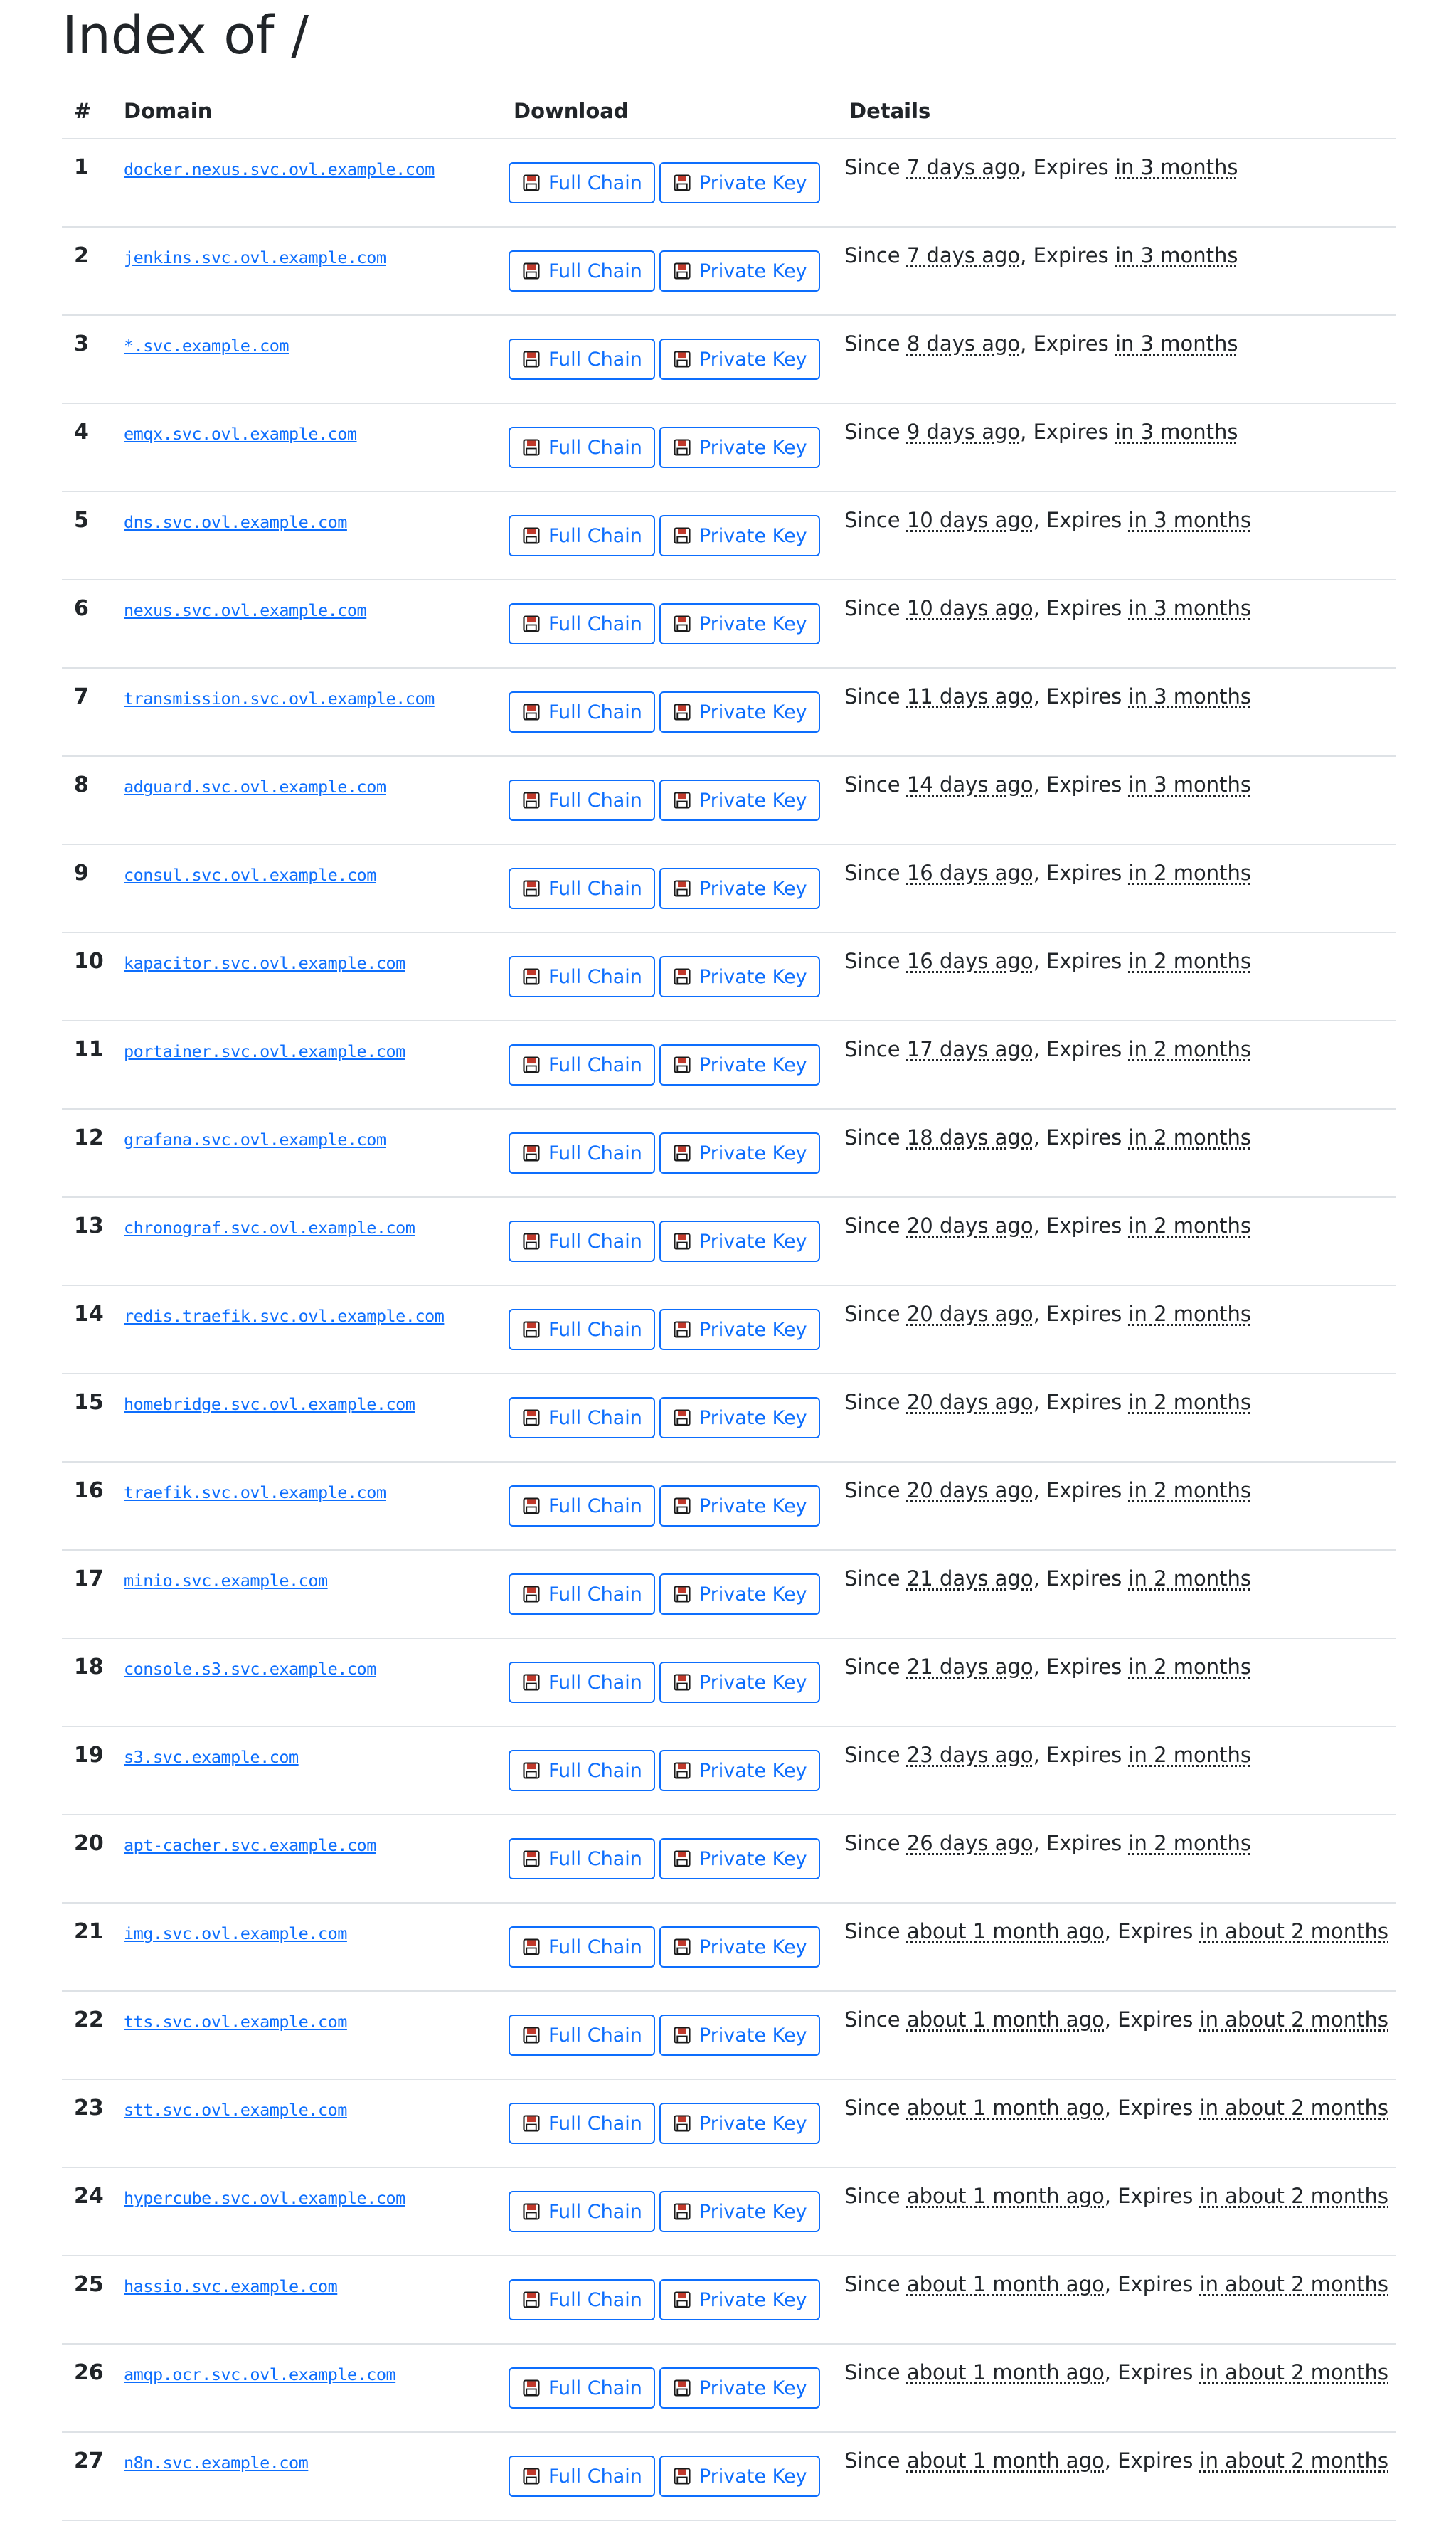 This screenshot has height=2521, width=1456. What do you see at coordinates (269, 1404) in the screenshot?
I see `domain-link: homebridge.svc.ovl.example.com` at bounding box center [269, 1404].